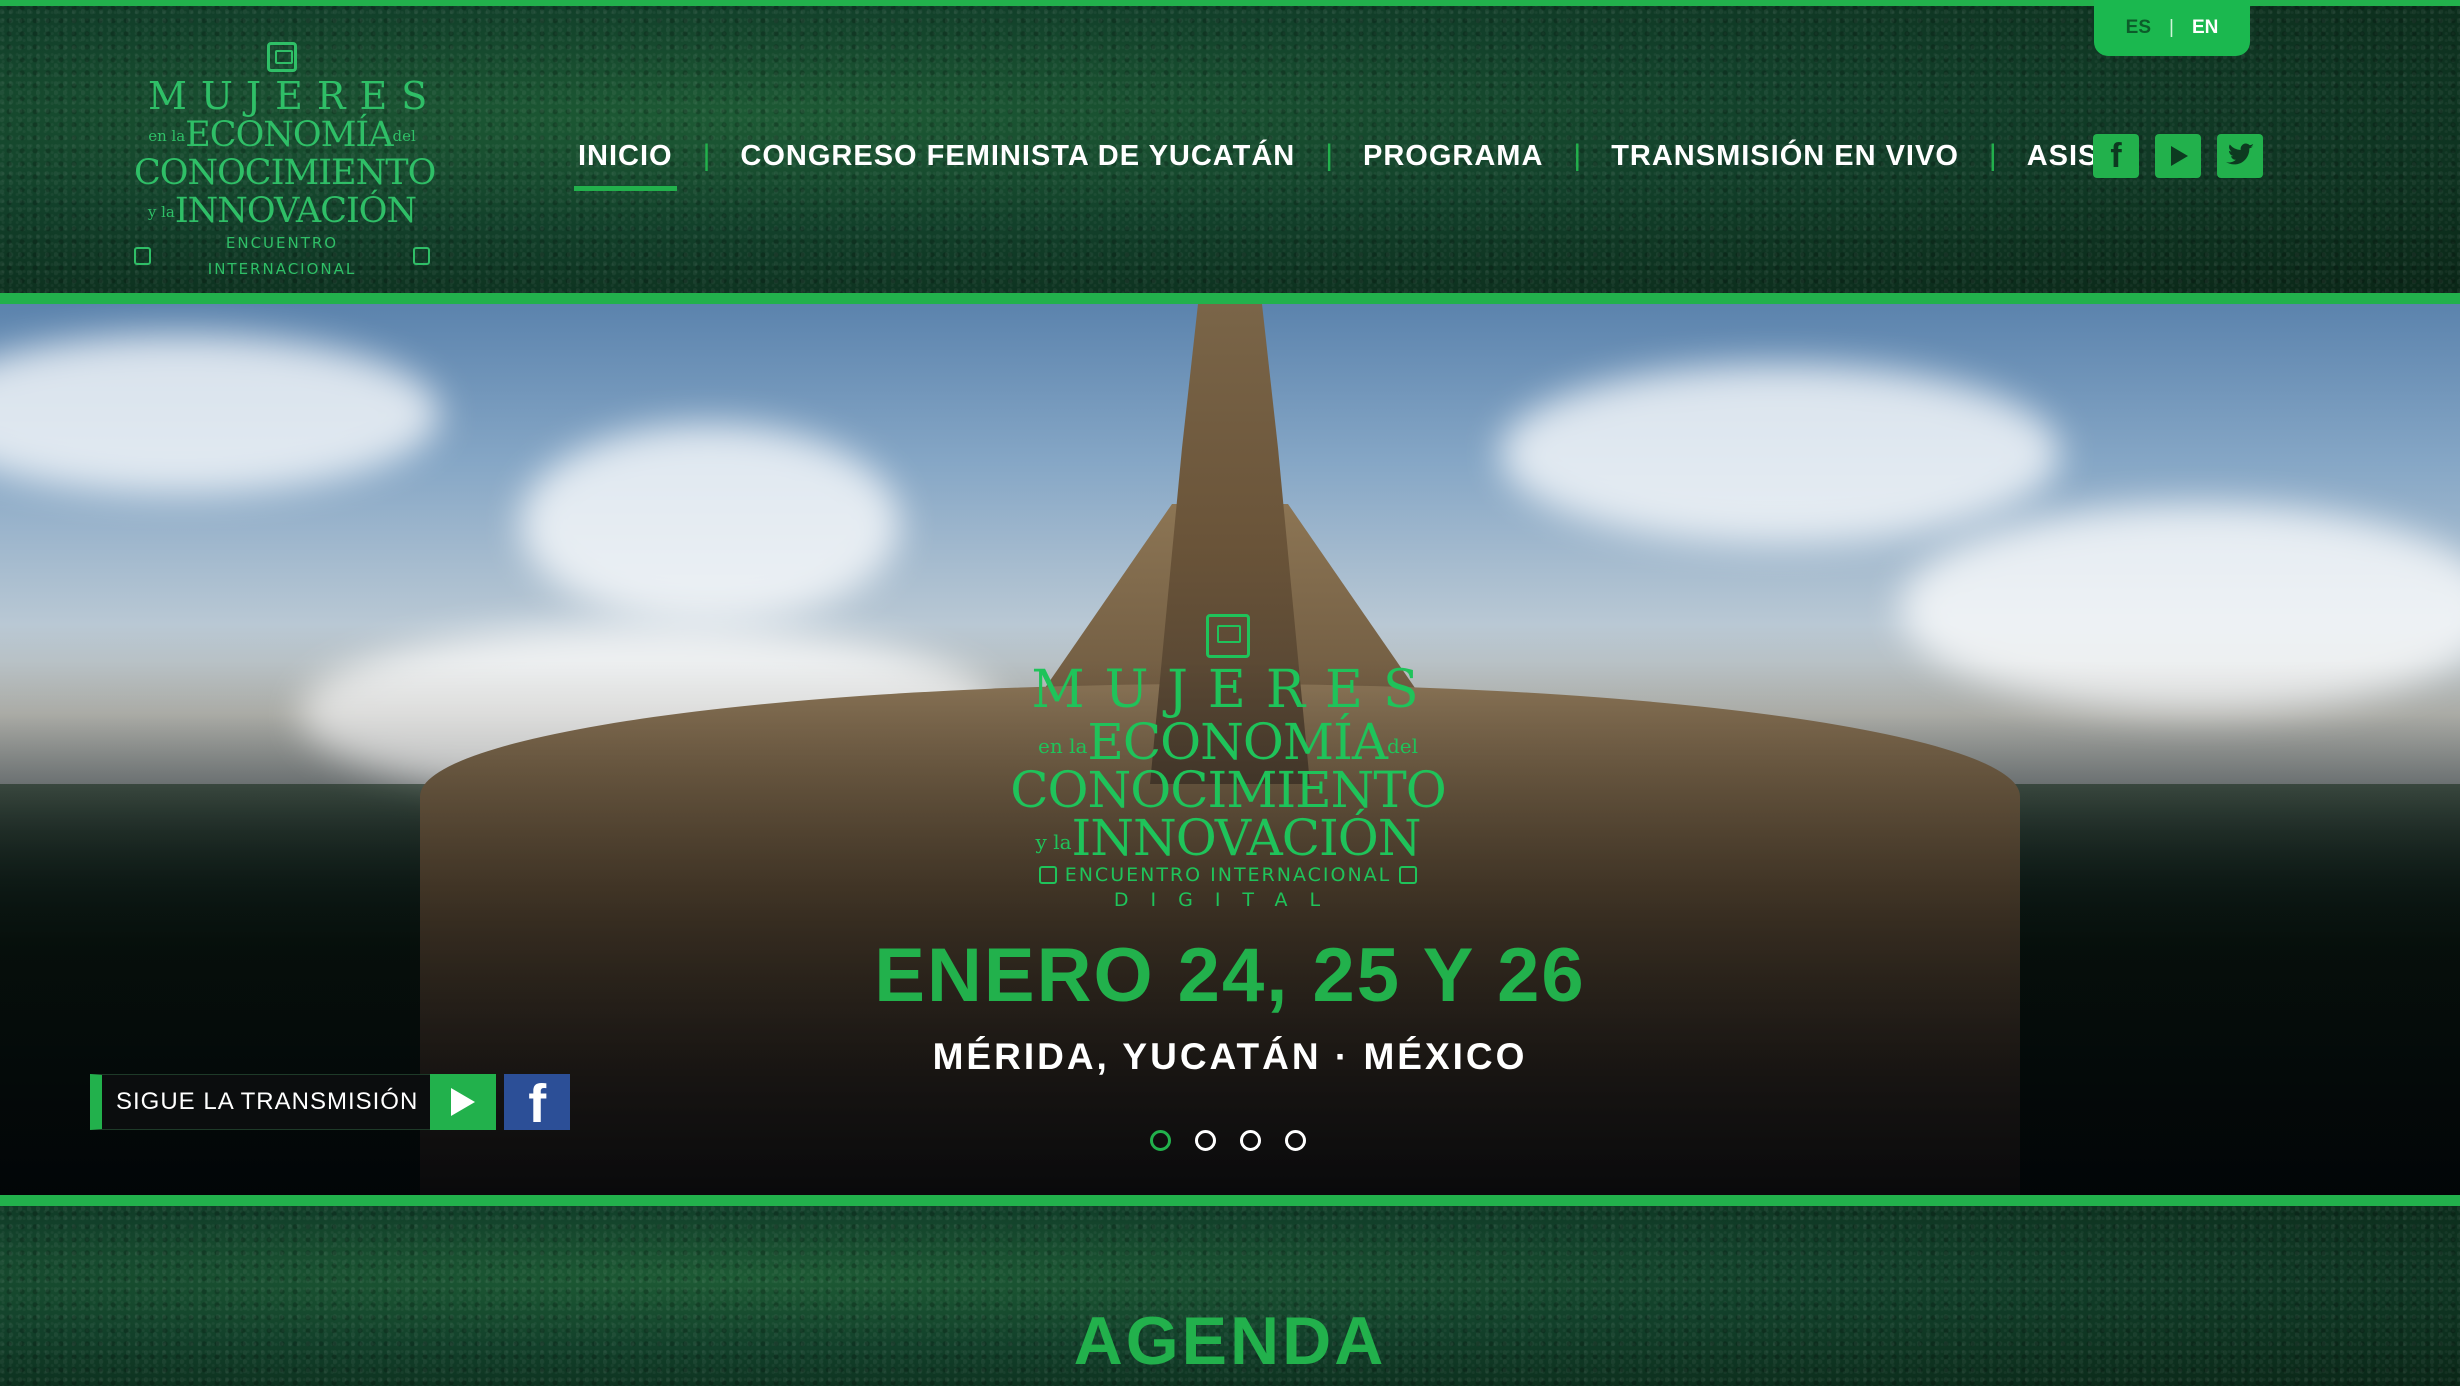 The width and height of the screenshot is (2460, 1386). I want to click on follow-stream-widget: SIGUE LA TRANSMISIÓN f, so click(330, 1102).